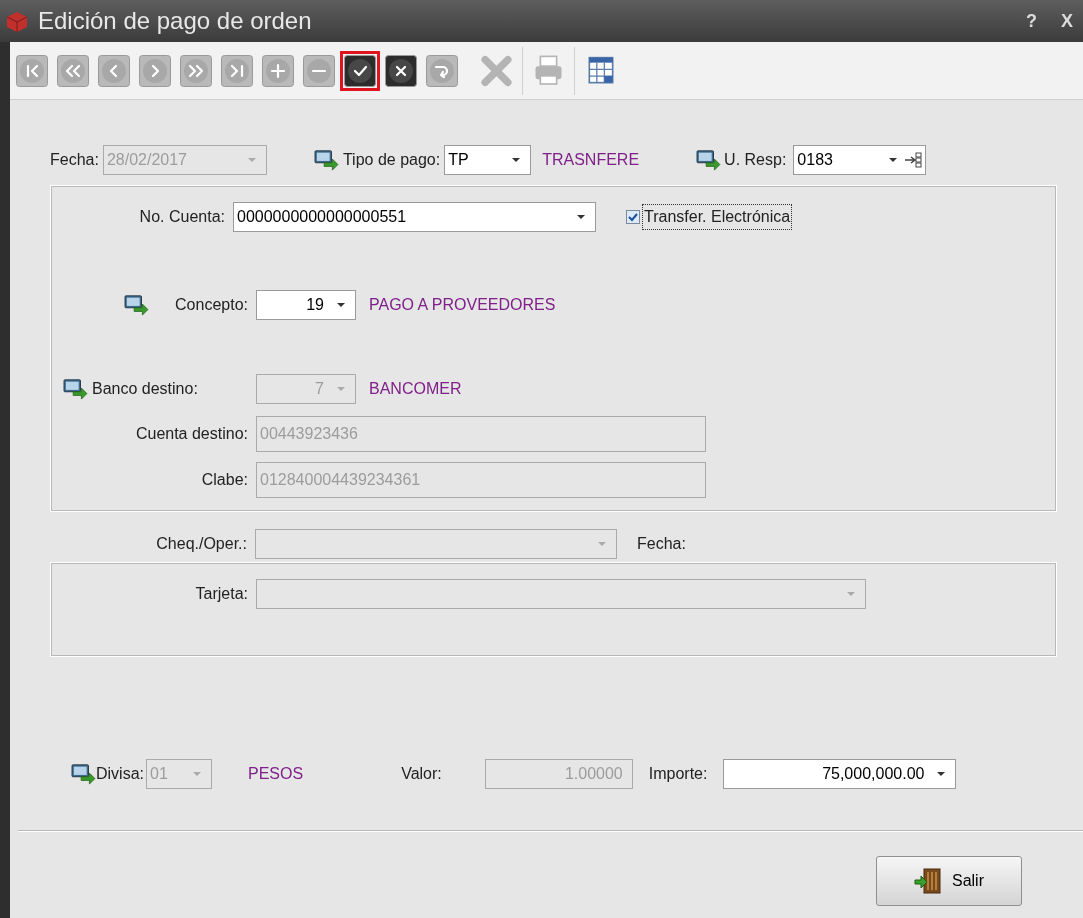 The height and width of the screenshot is (918, 1083). Describe the element at coordinates (391, 160) in the screenshot. I see `field-label: Tipo de pago:` at that location.